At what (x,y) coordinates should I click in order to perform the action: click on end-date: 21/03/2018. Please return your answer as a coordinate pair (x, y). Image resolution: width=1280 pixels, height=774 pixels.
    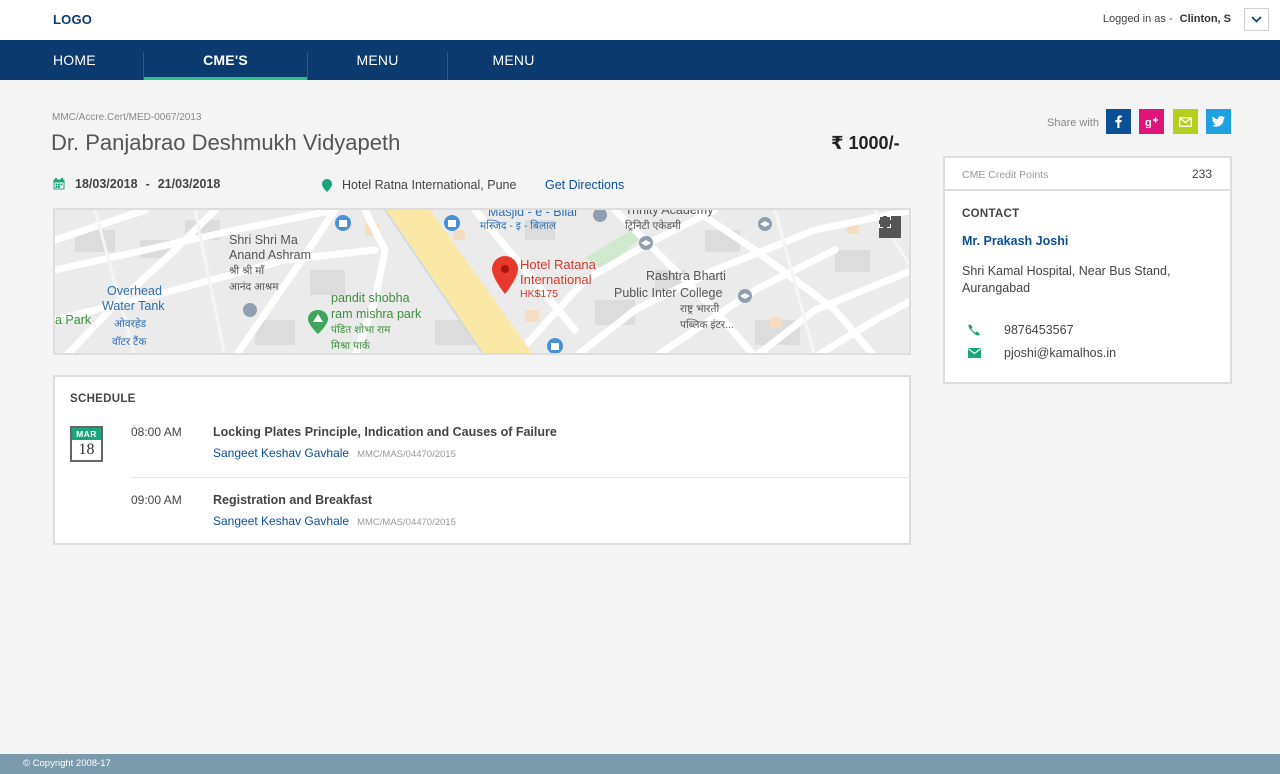
    Looking at the image, I should click on (189, 184).